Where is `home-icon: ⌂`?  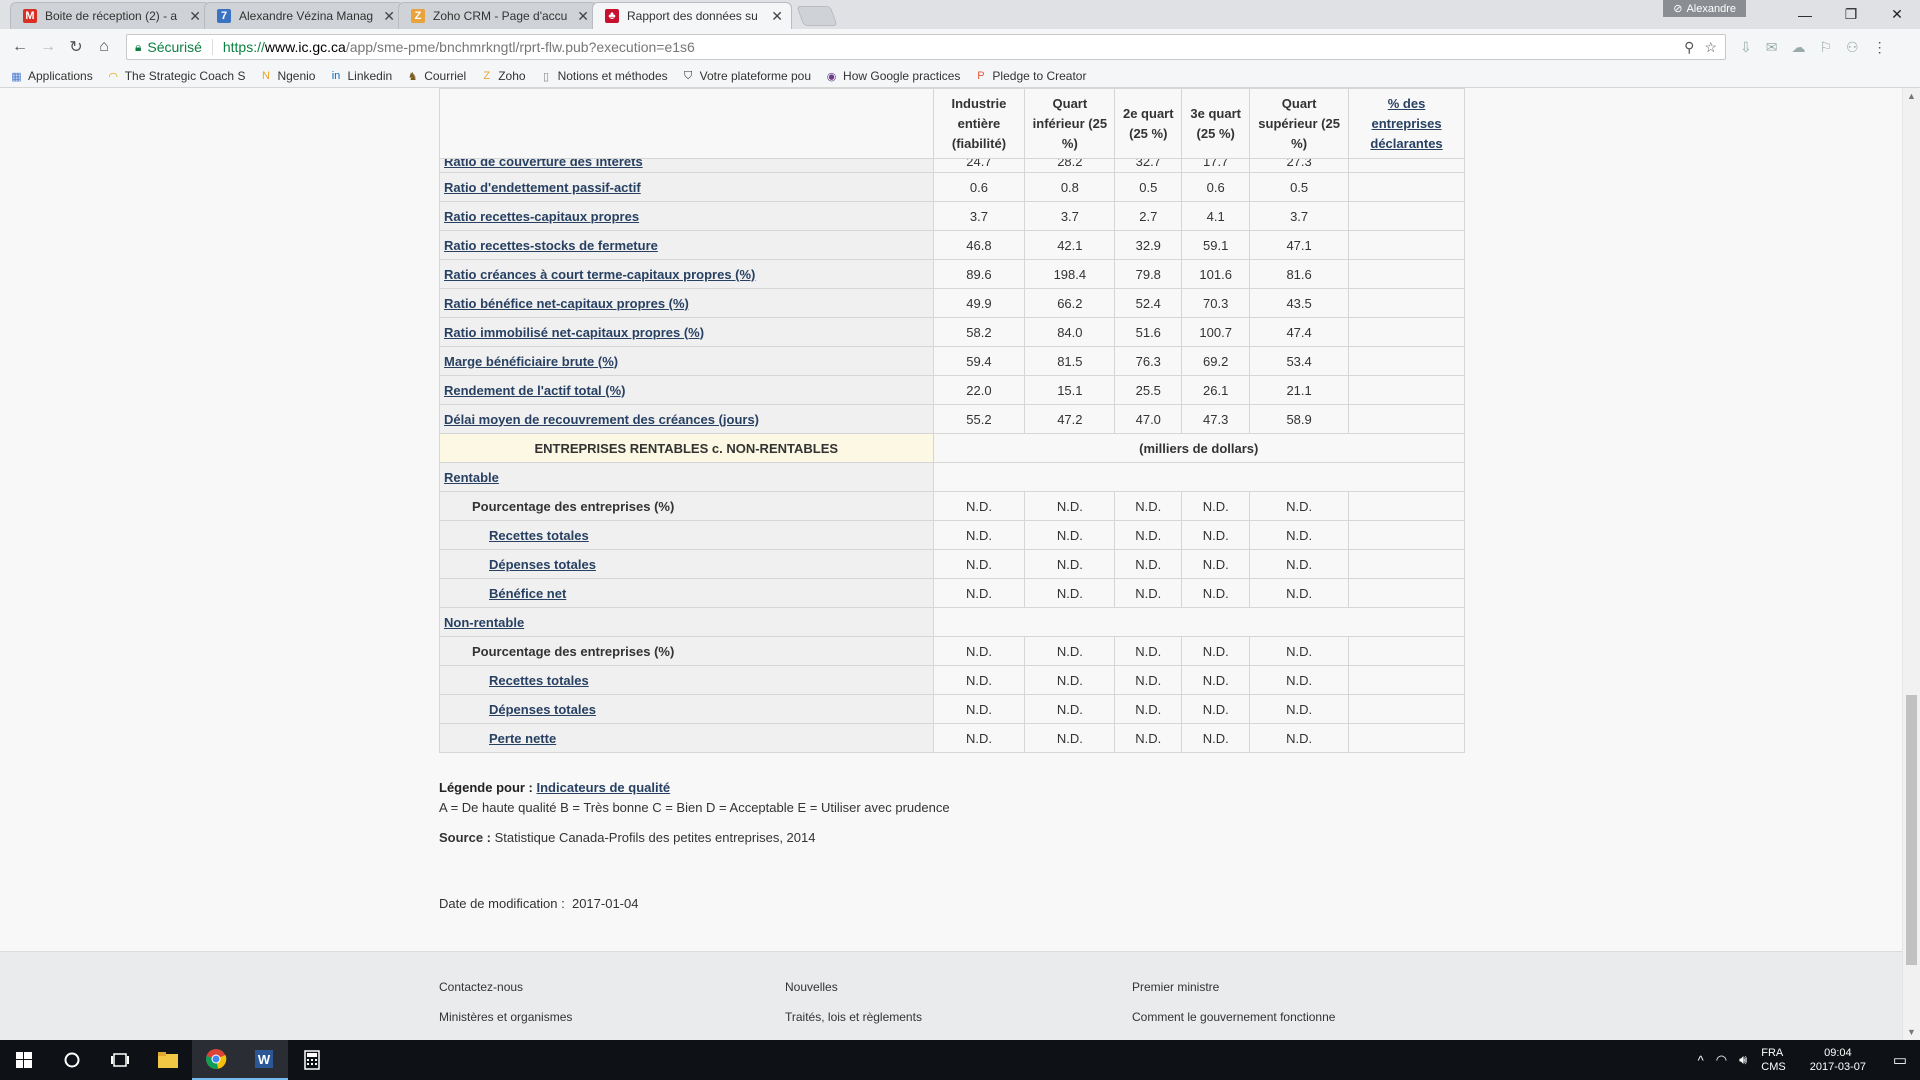
home-icon: ⌂ is located at coordinates (104, 47).